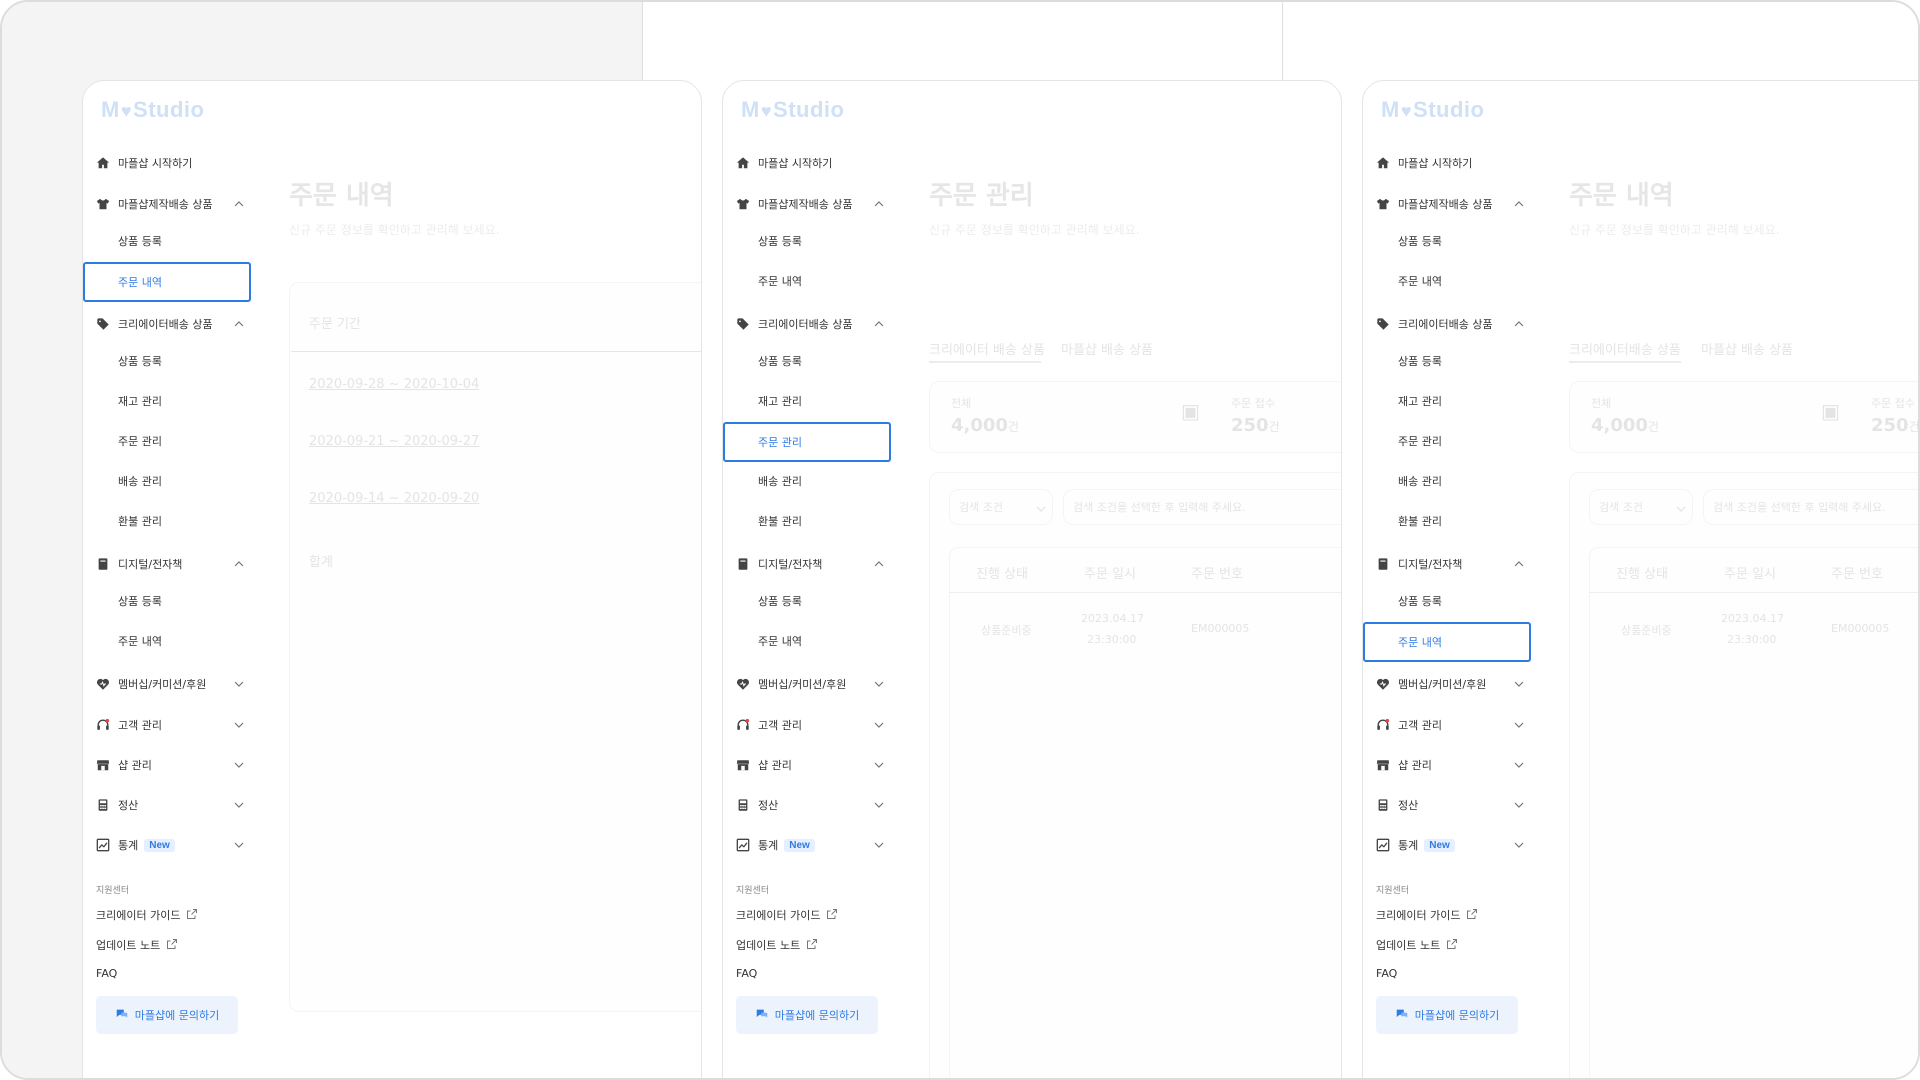  What do you see at coordinates (817, 1015) in the screenshot?
I see `inquiry-label: 마플샵에 문의하기` at bounding box center [817, 1015].